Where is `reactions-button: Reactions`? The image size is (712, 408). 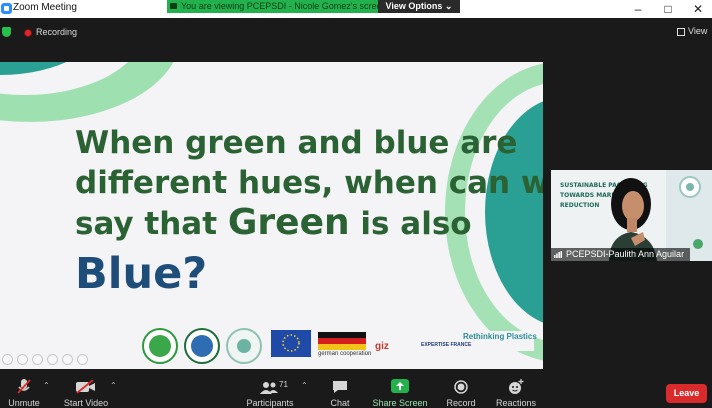
reactions-button: Reactions is located at coordinates (516, 391).